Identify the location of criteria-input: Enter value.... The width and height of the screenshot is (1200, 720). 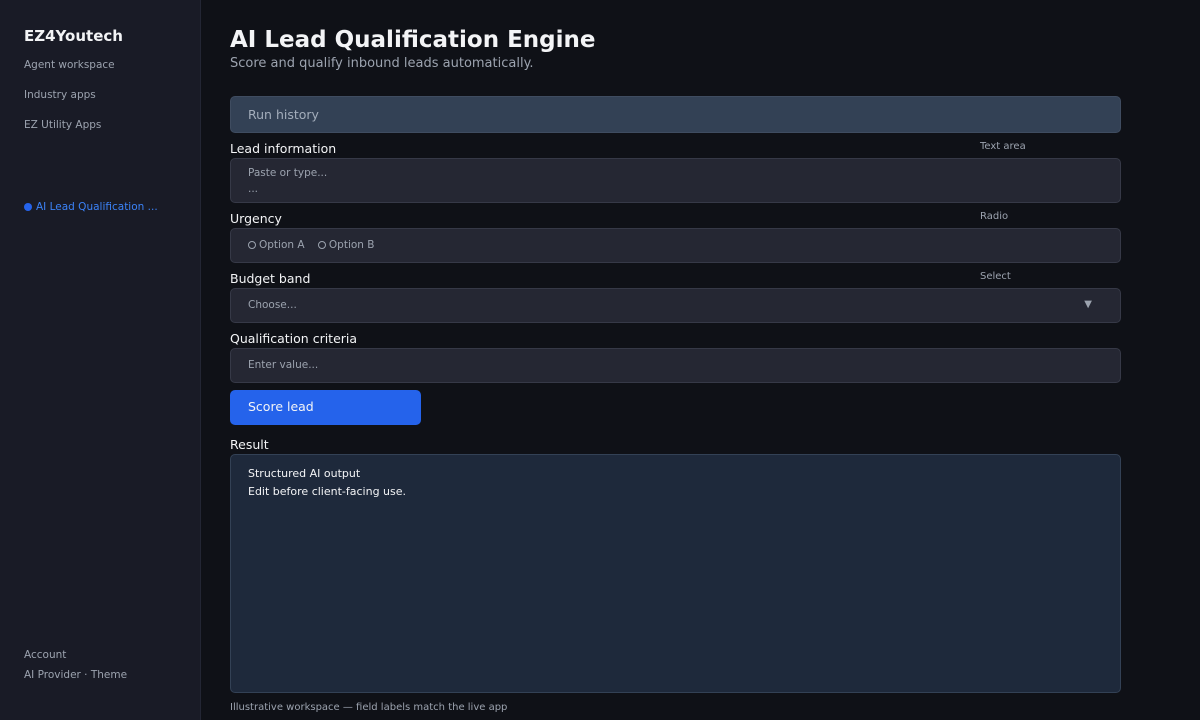
(675, 365).